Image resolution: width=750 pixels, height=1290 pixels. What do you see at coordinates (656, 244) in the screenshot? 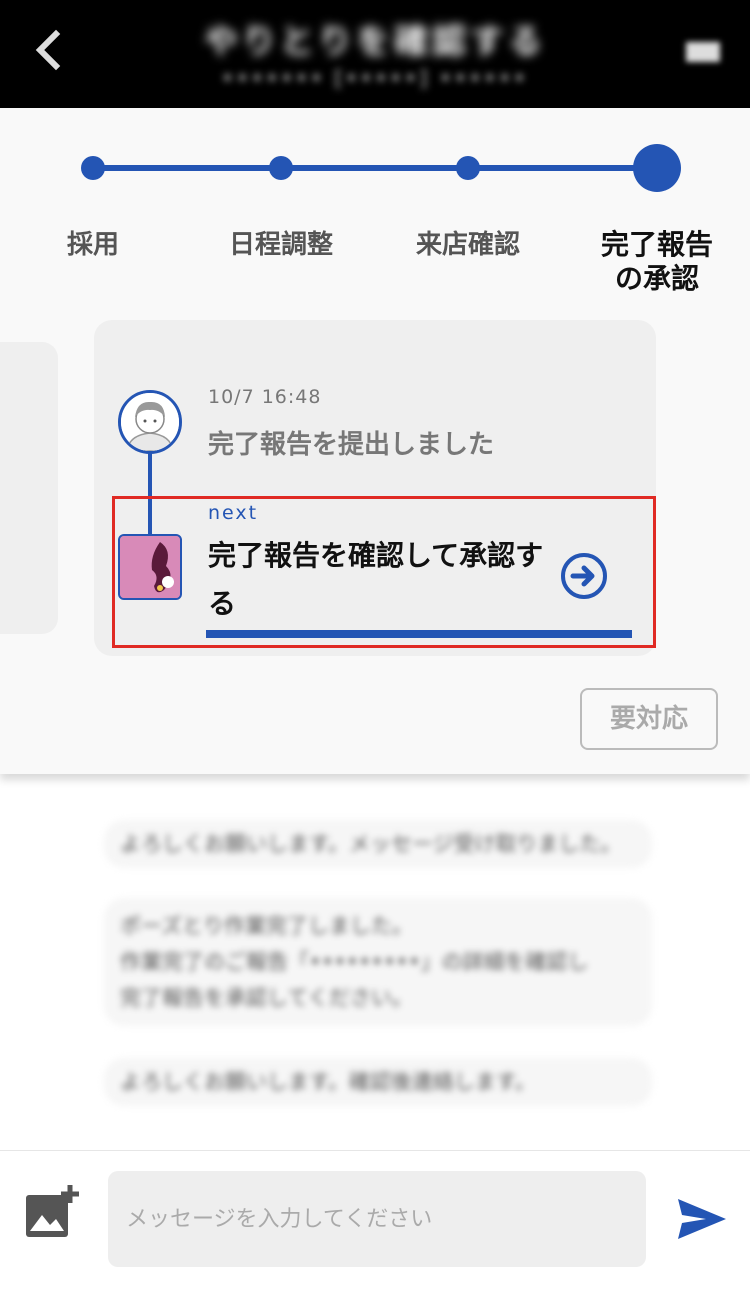
I see `step-label-completion-line1: 完了報告` at bounding box center [656, 244].